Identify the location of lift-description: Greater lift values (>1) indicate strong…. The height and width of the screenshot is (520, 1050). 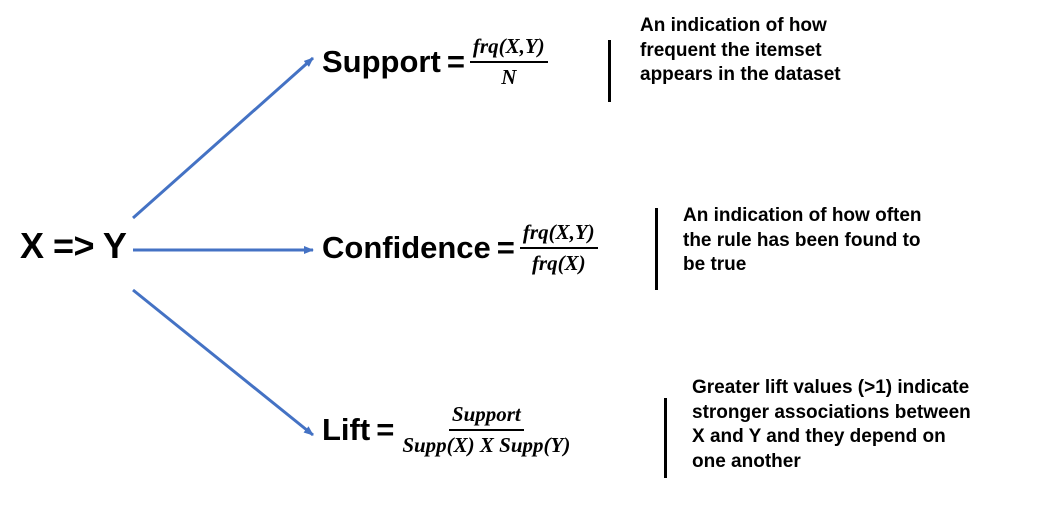
(831, 425).